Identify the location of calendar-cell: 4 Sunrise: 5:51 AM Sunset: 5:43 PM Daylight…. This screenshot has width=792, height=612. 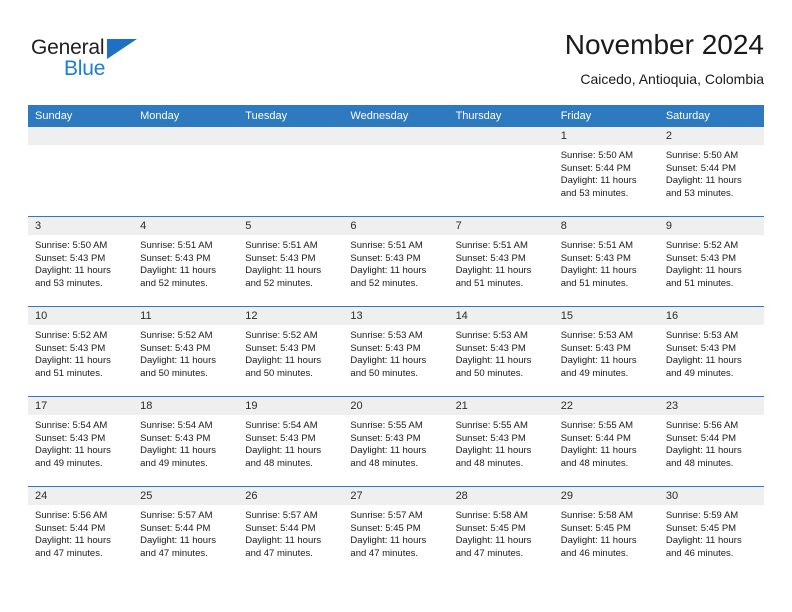
(186, 261).